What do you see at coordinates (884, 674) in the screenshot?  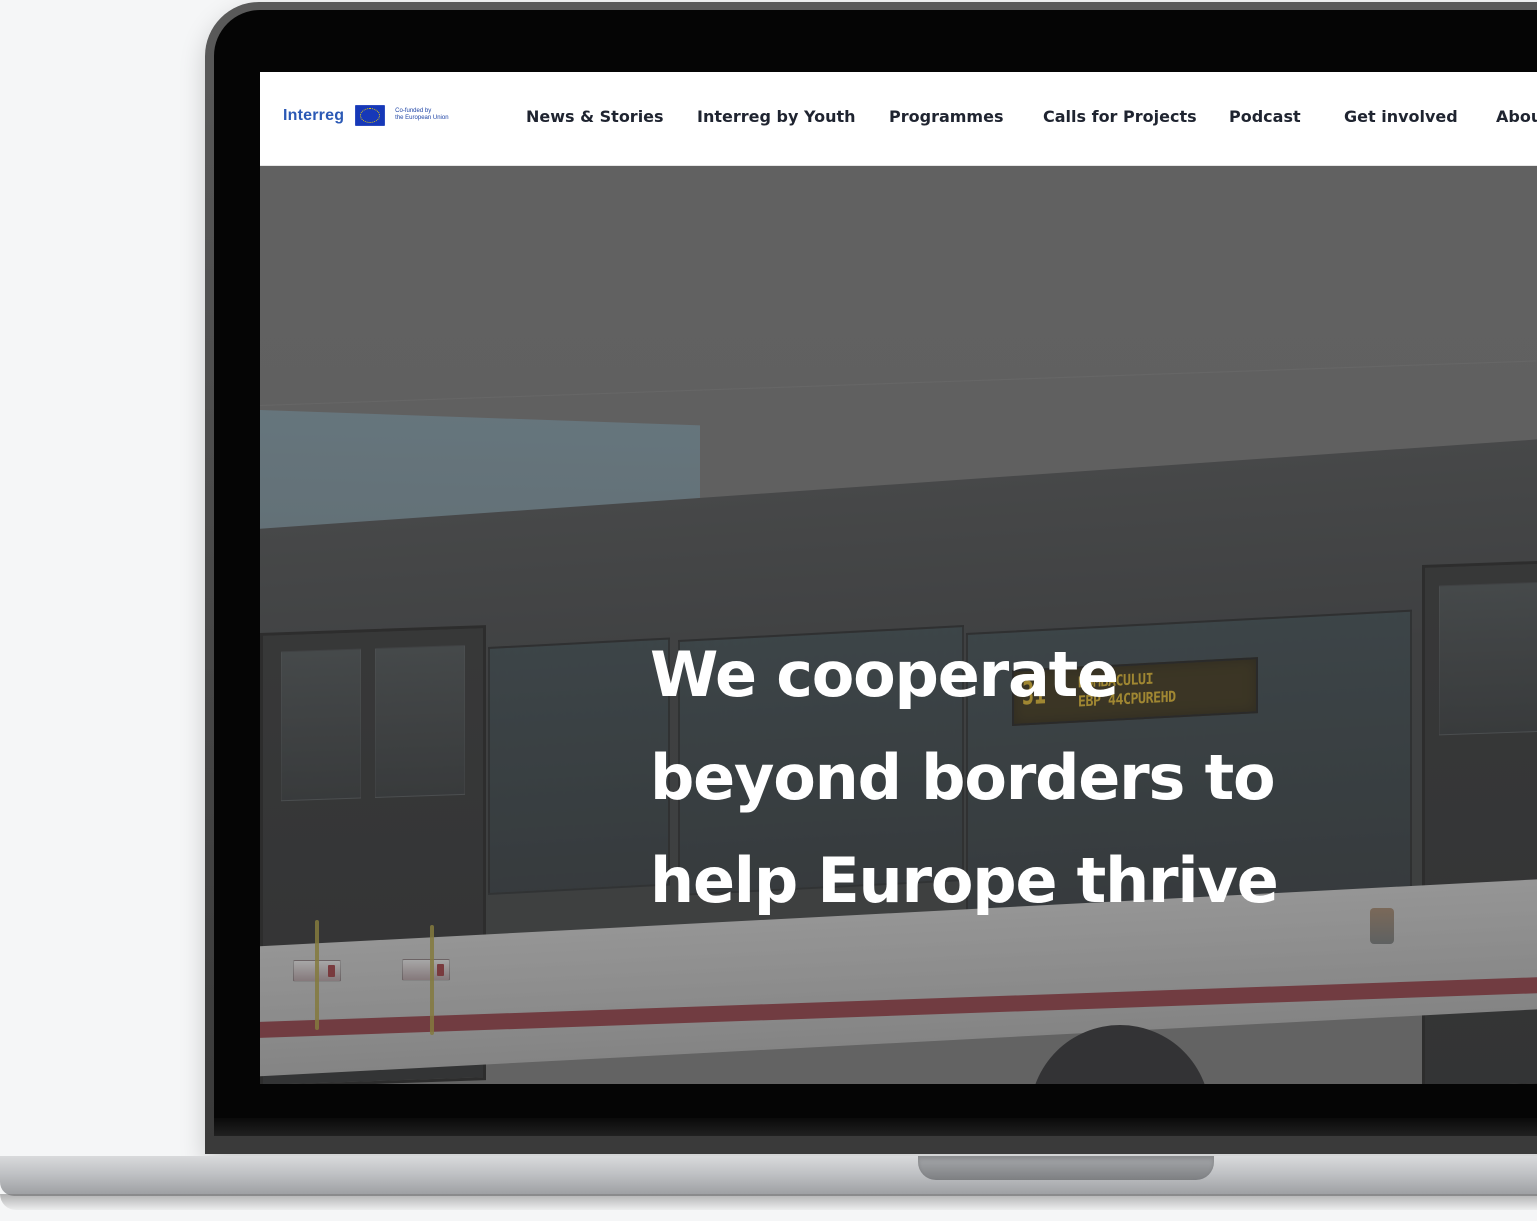 I see `hero-title-line-1: We cooperate` at bounding box center [884, 674].